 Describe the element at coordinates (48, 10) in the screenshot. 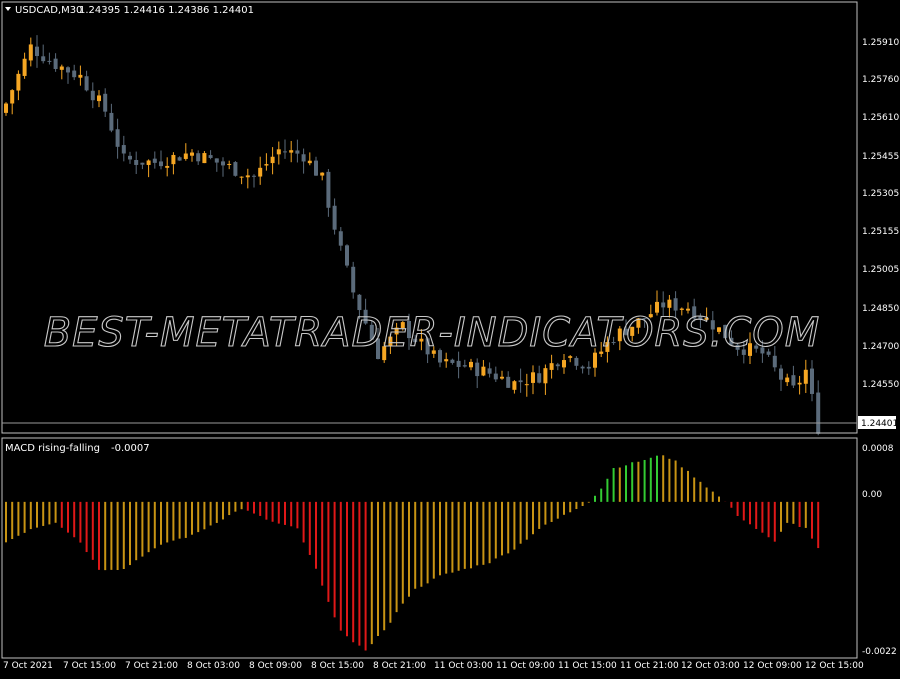

I see `symbol-label: USDCAD,M30` at that location.